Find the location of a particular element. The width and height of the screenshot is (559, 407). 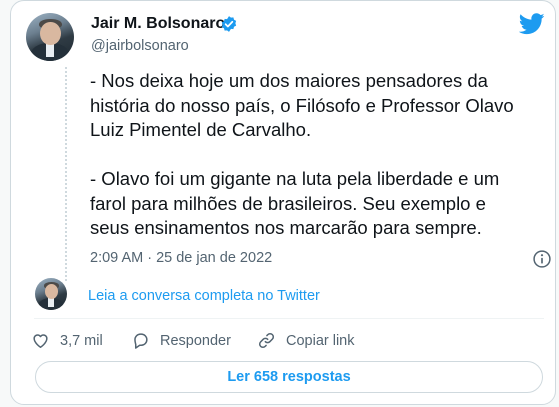

copy-link-action: Copiar link is located at coordinates (306, 340).